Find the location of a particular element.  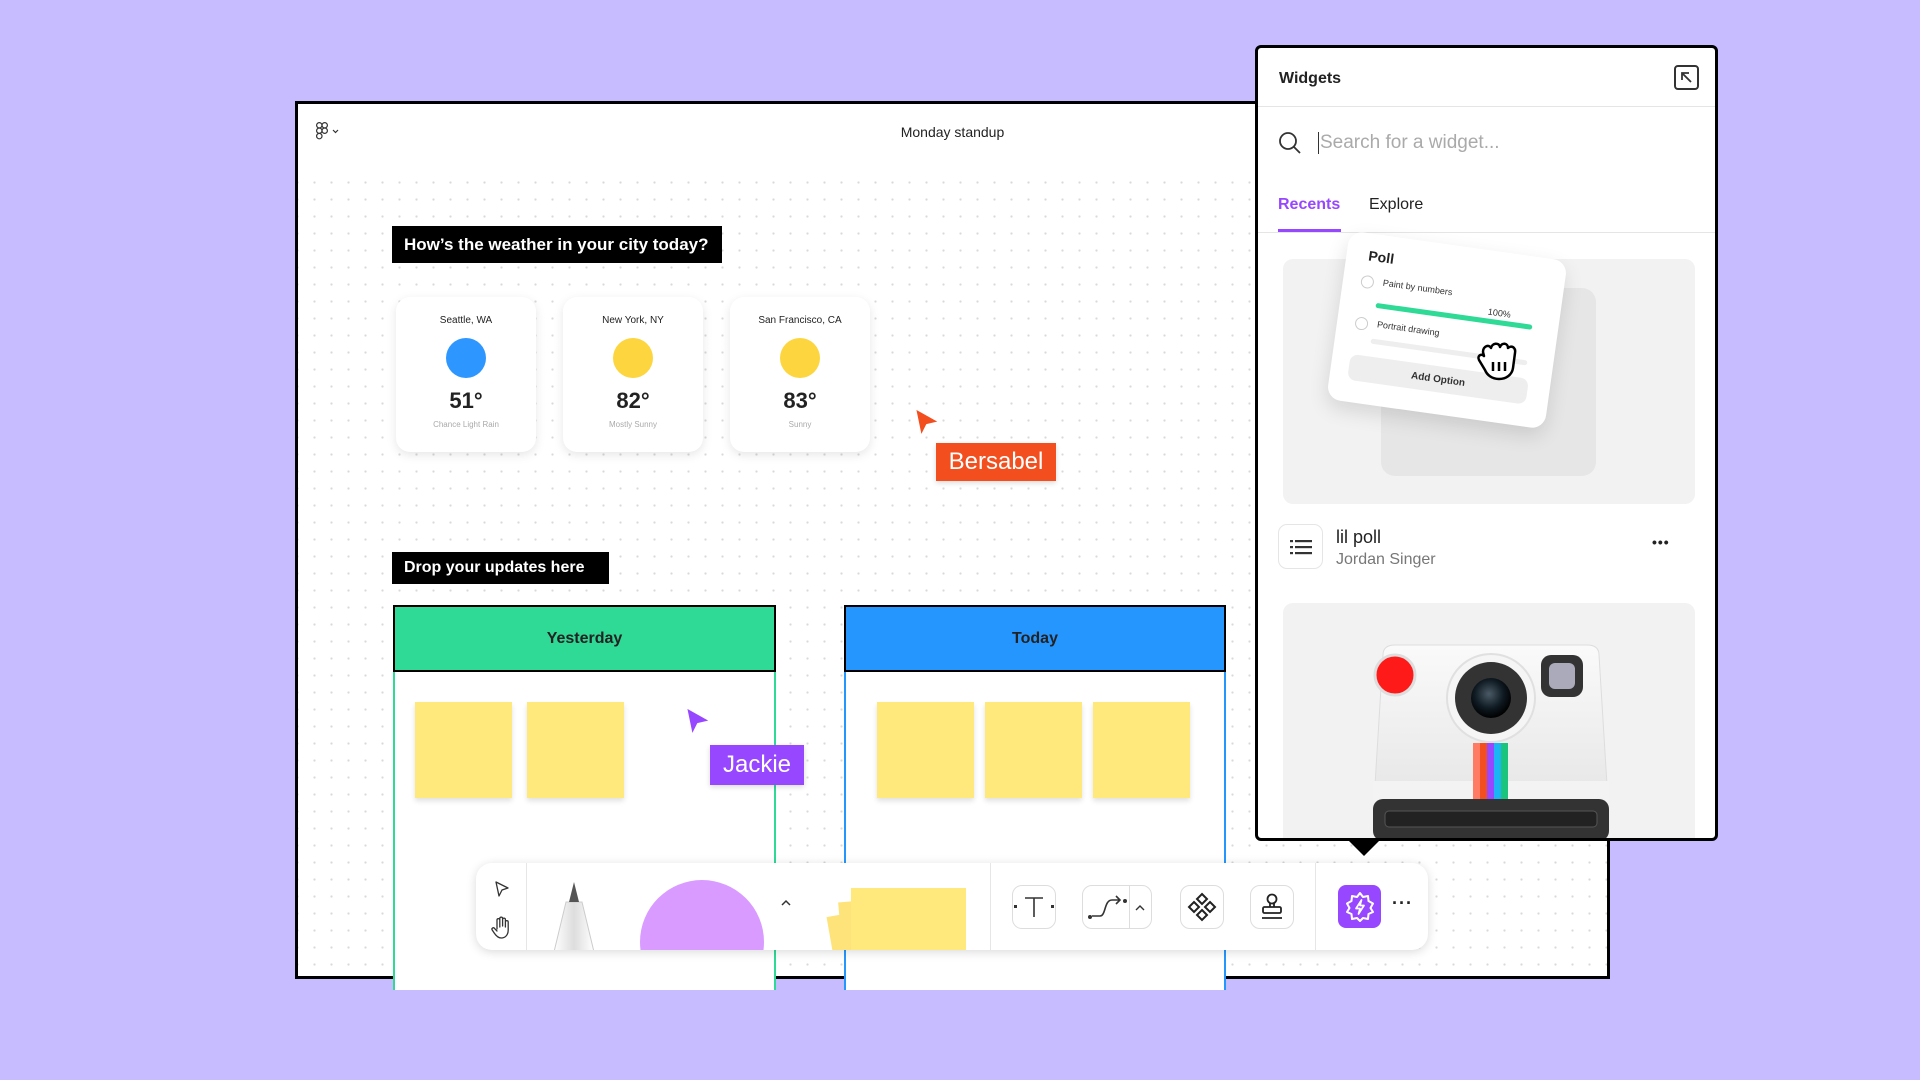

camera-widget-preview is located at coordinates (1489, 720).